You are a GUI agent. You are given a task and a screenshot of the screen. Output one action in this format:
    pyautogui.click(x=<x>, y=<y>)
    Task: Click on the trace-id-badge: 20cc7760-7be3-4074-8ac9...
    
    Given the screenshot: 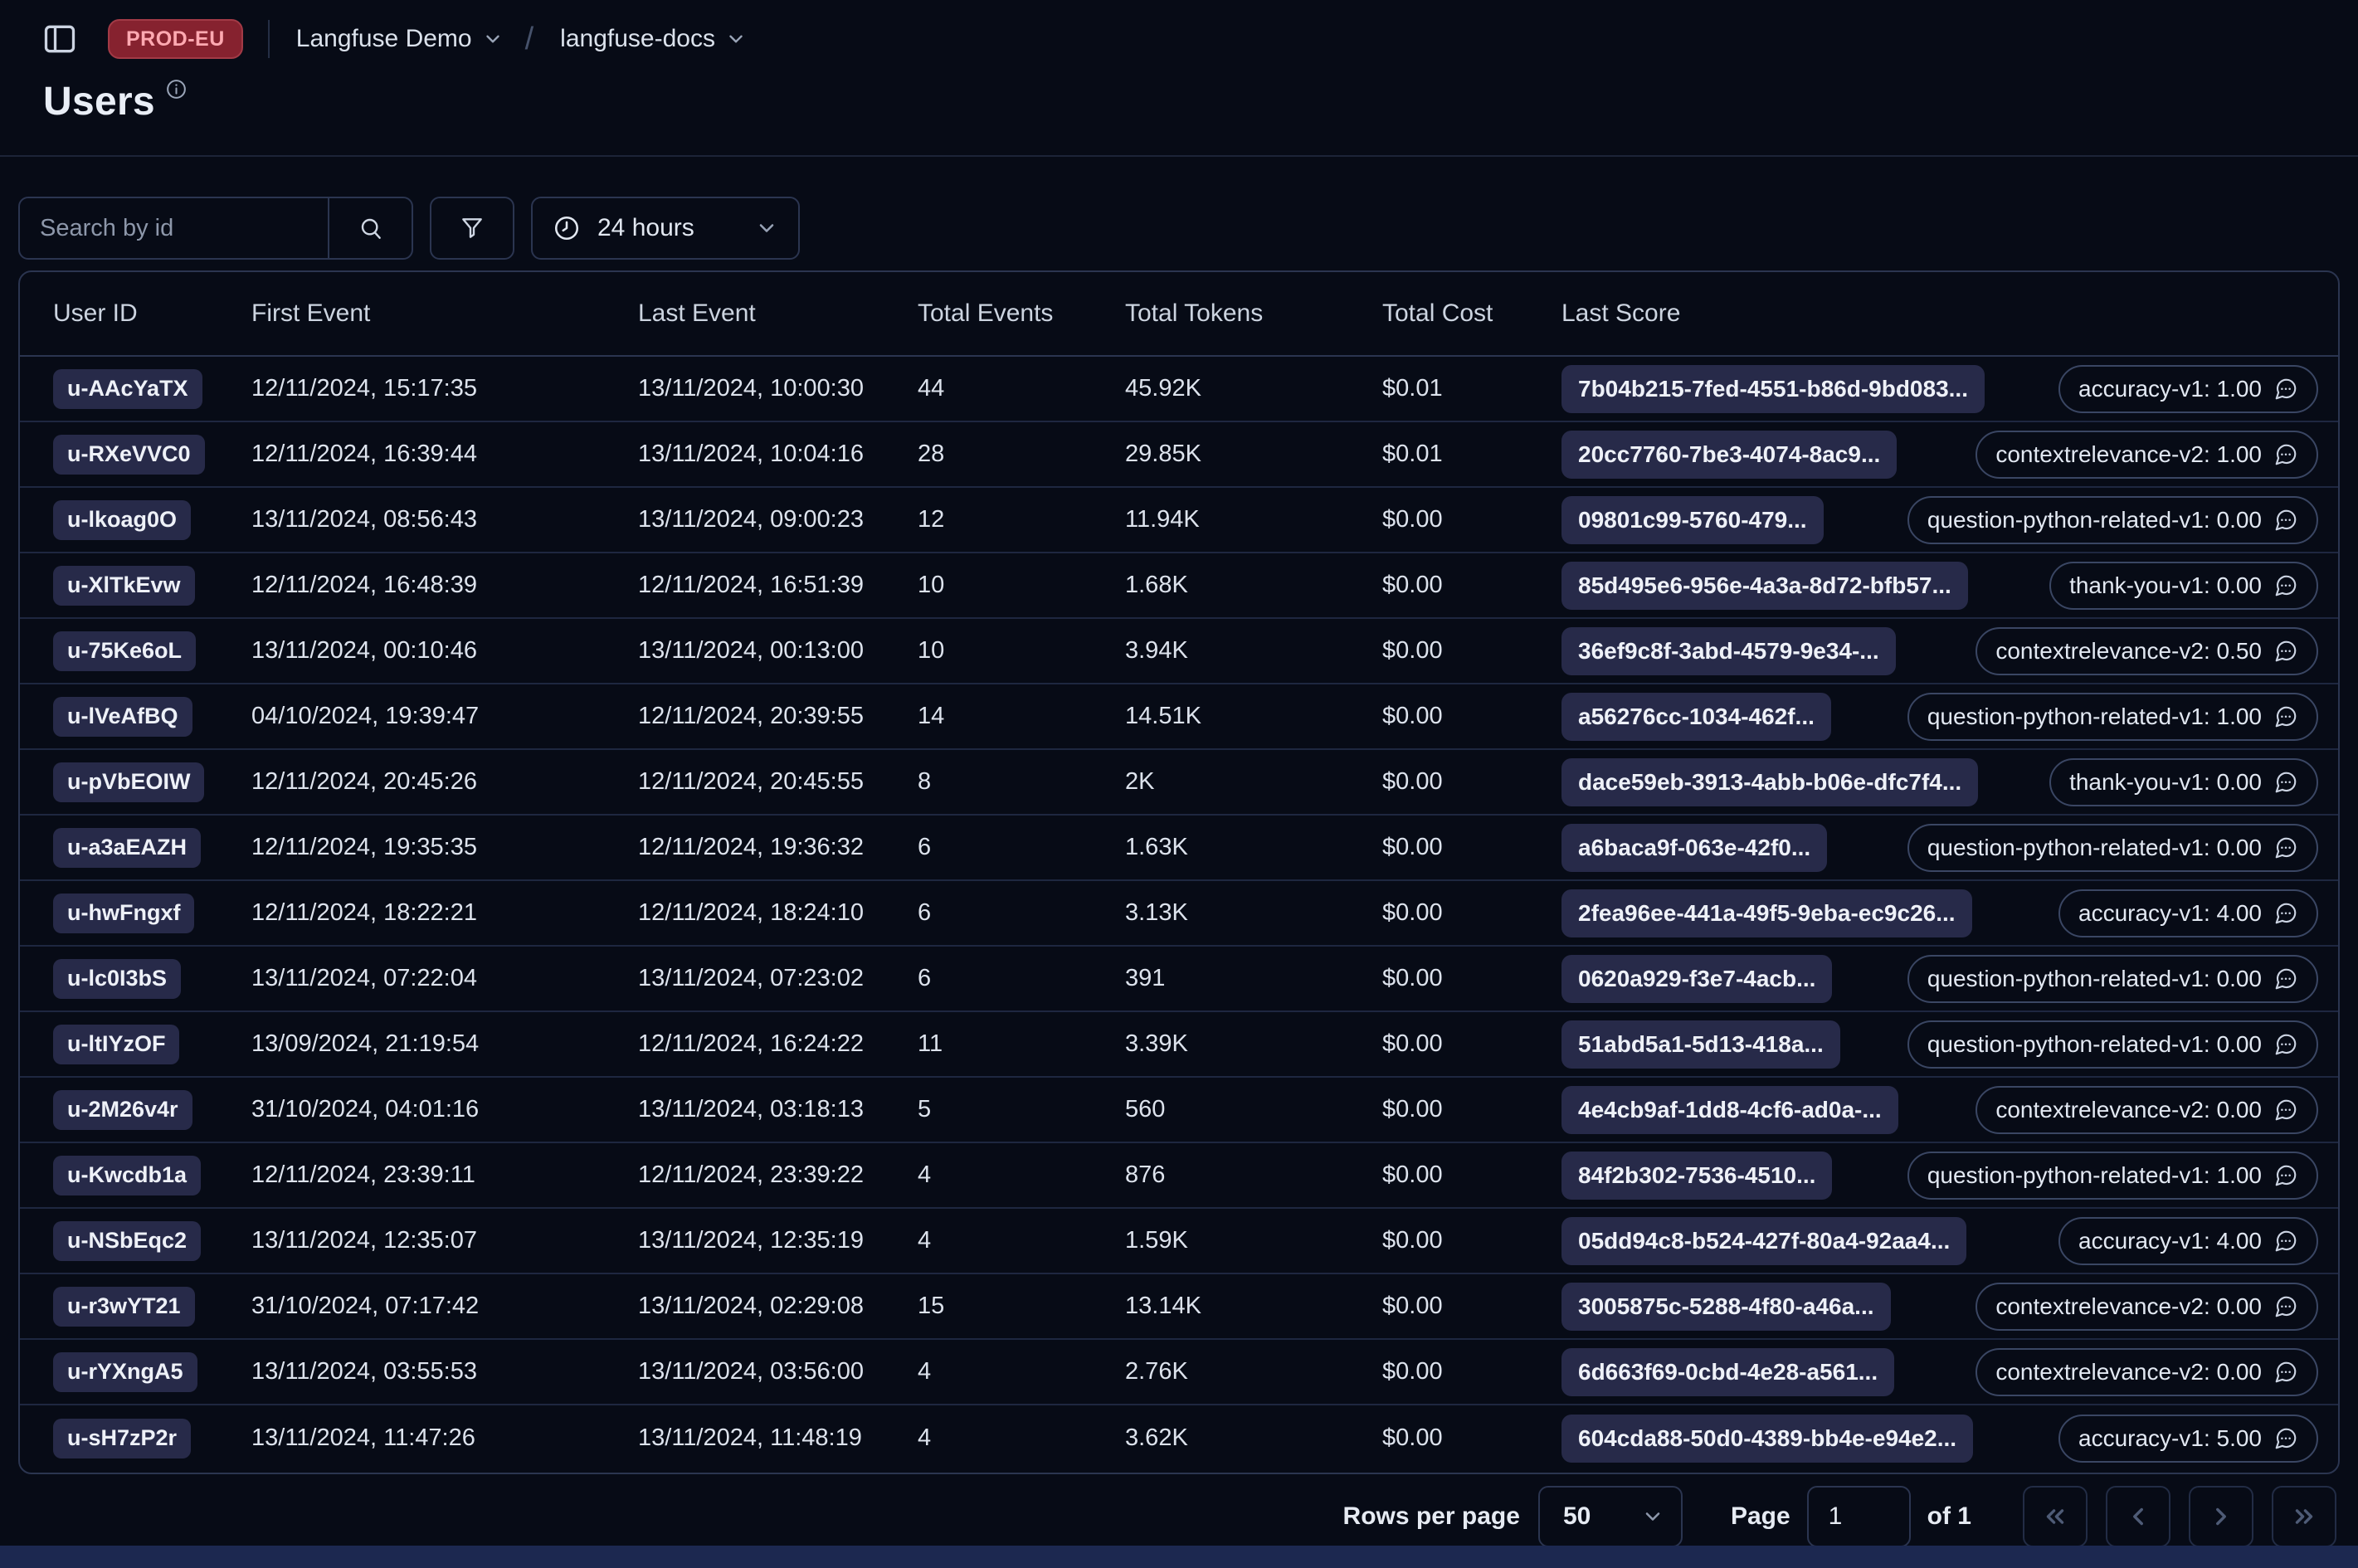 What is the action you would take?
    pyautogui.click(x=1729, y=454)
    